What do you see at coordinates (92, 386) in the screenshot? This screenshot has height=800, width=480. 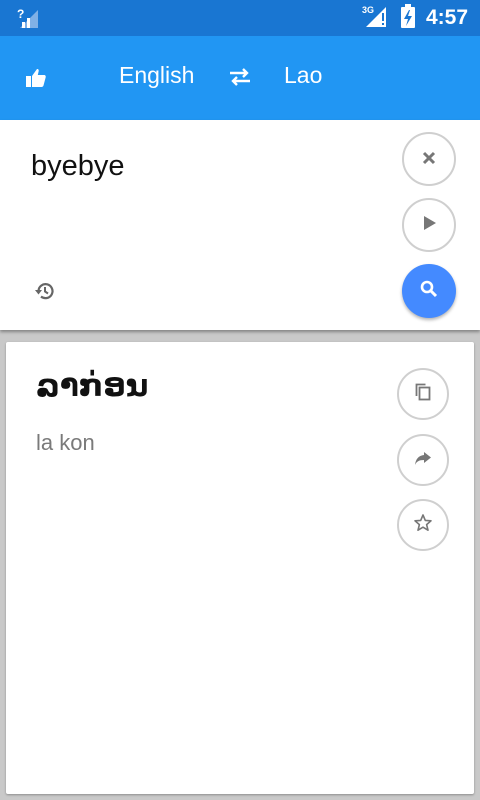 I see `translation-text: ລາກ່ອນ` at bounding box center [92, 386].